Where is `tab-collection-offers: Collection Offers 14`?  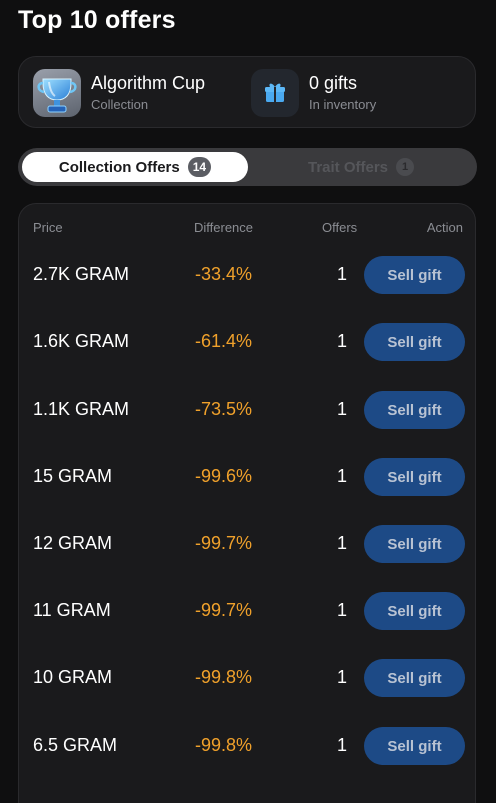 tab-collection-offers: Collection Offers 14 is located at coordinates (135, 167).